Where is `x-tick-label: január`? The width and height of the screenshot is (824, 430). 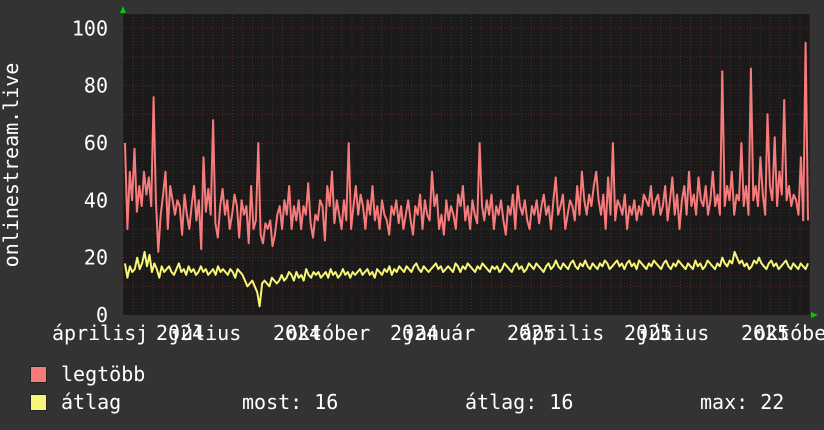
x-tick-label: január is located at coordinates (439, 333).